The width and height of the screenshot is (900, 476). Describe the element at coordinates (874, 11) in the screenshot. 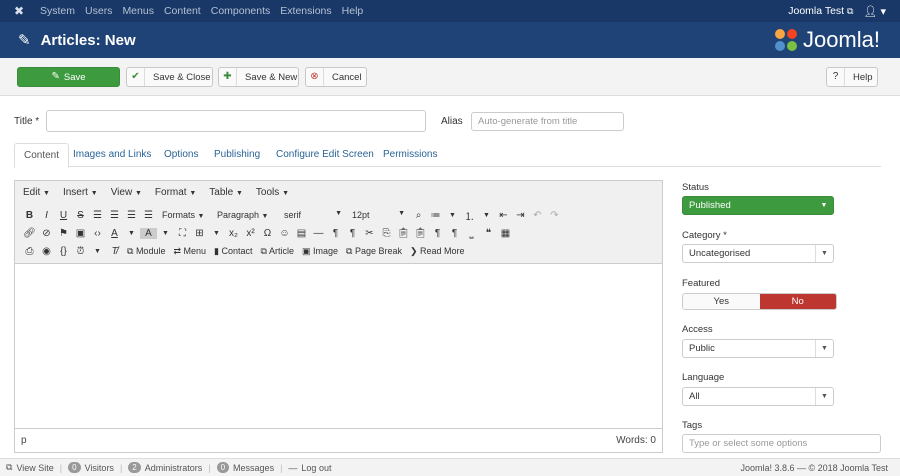

I see `user-icon: 👤︎ ▾` at that location.